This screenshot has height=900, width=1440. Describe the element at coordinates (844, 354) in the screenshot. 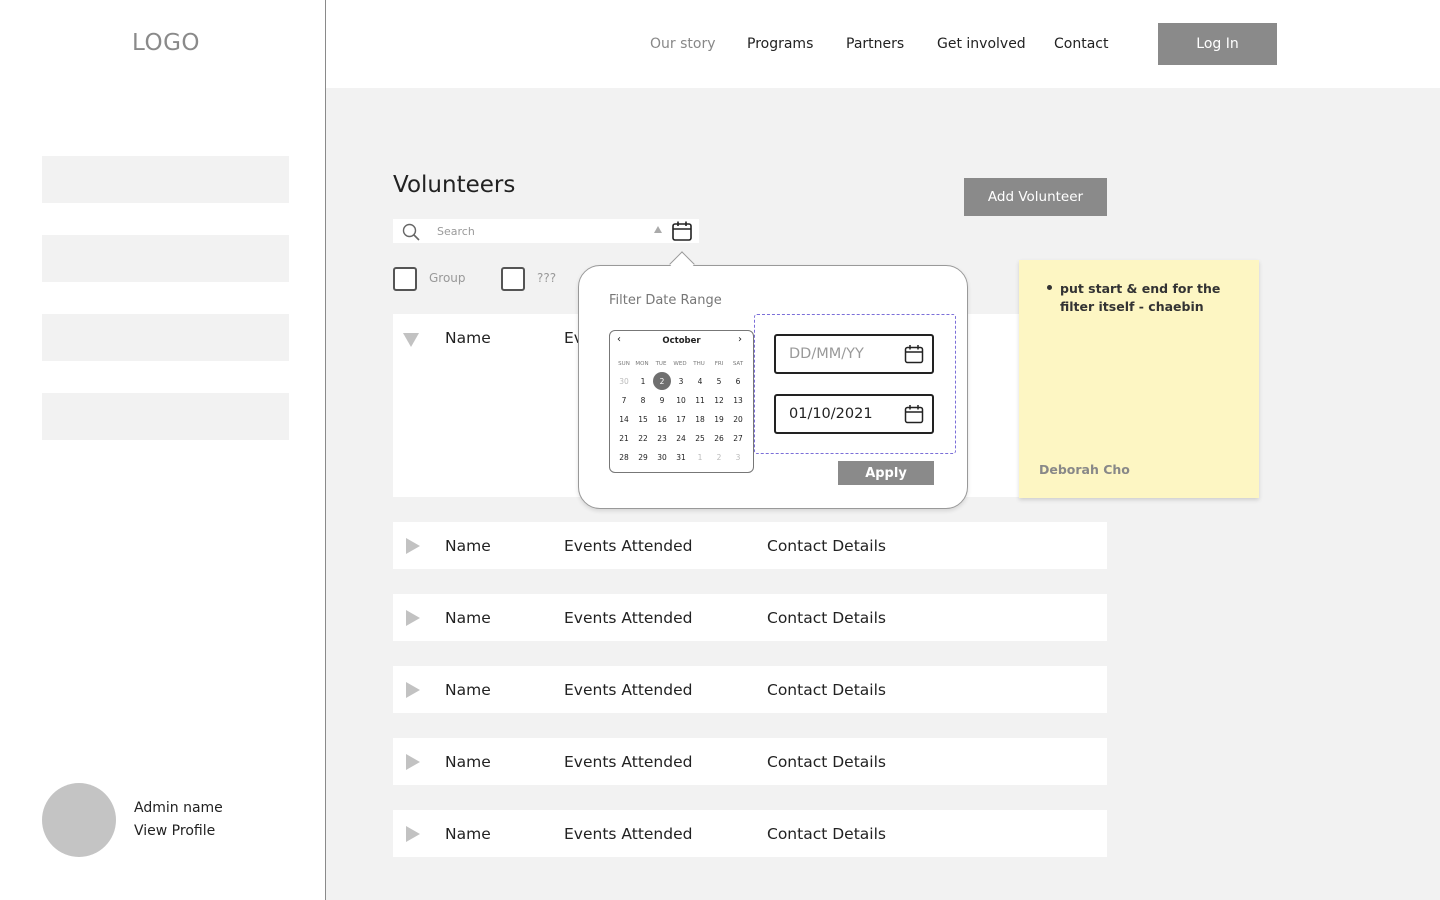

I see `start-date-input` at that location.